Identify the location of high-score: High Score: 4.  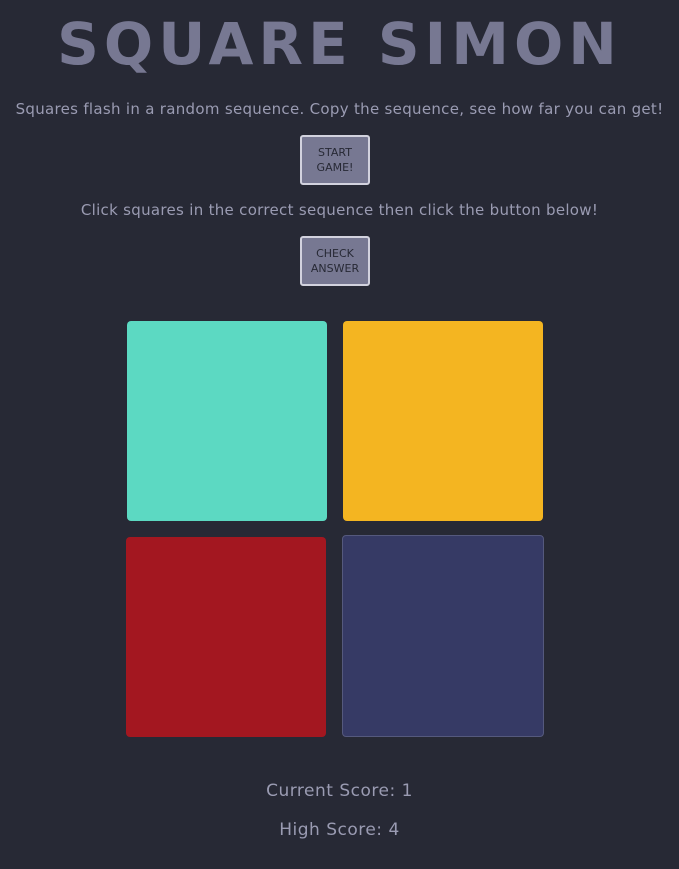
(339, 830).